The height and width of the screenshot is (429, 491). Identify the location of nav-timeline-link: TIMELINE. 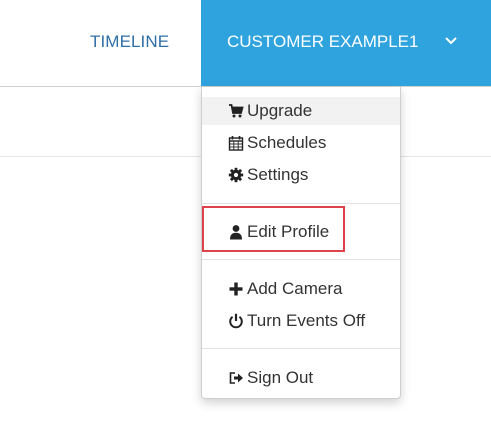
(129, 42).